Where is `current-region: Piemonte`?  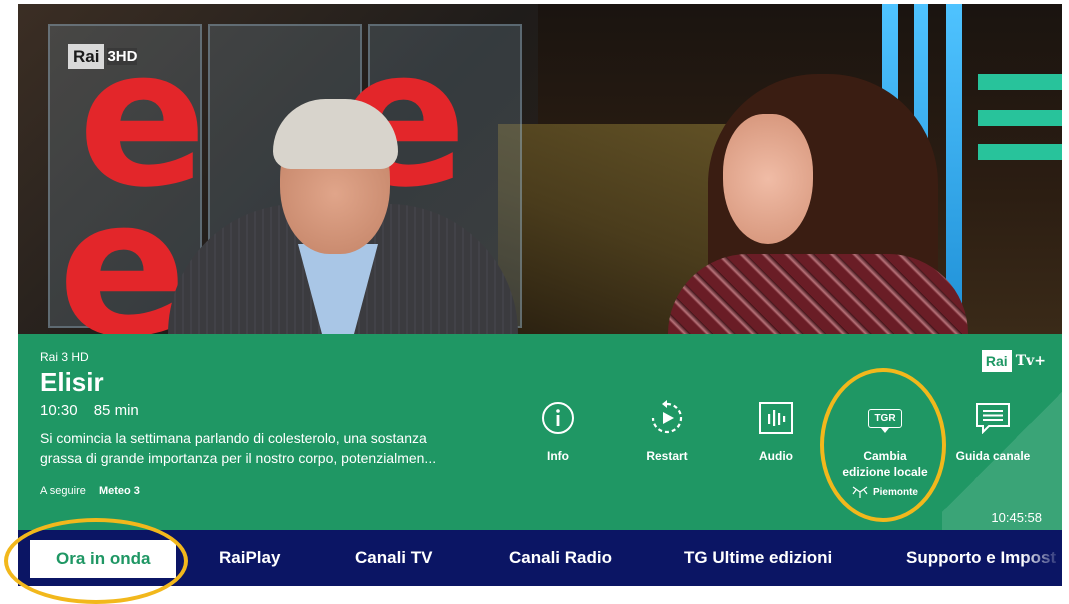 current-region: Piemonte is located at coordinates (885, 492).